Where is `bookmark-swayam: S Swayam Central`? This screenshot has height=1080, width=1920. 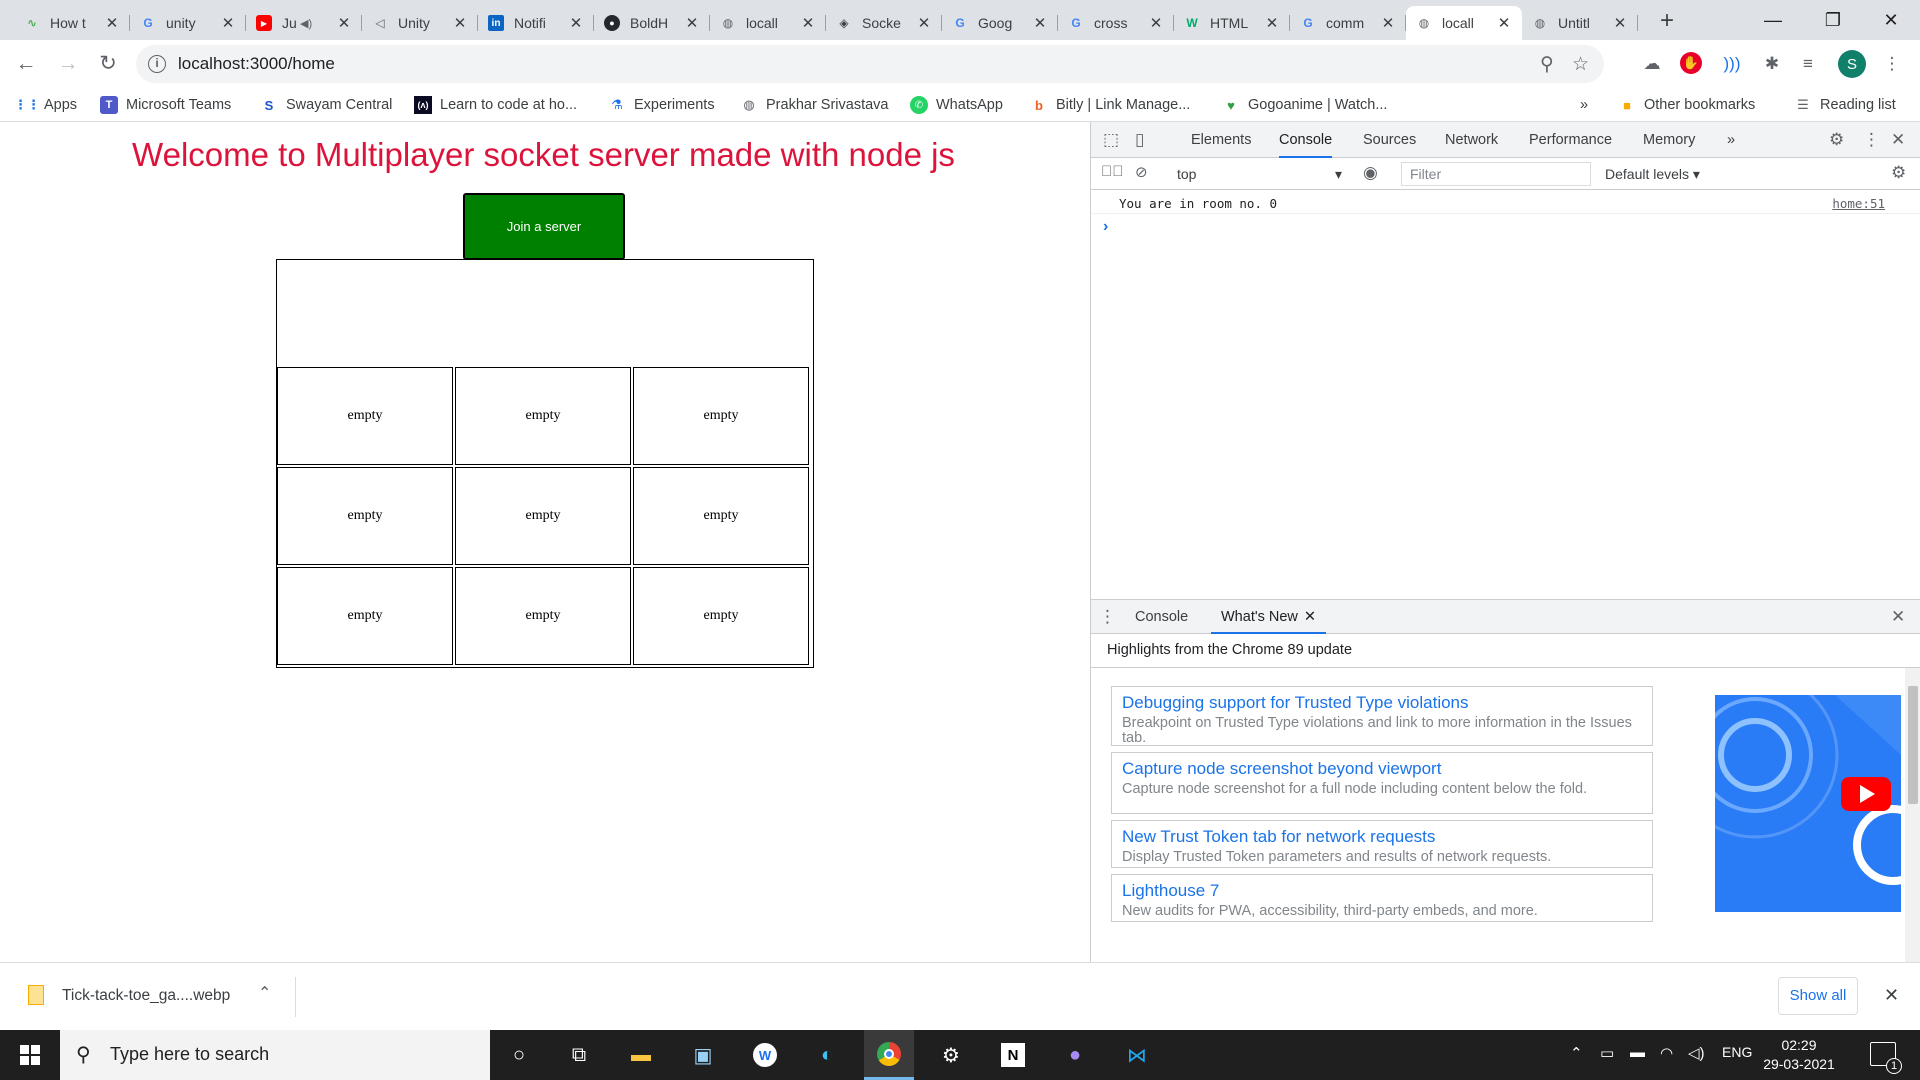 bookmark-swayam: S Swayam Central is located at coordinates (326, 105).